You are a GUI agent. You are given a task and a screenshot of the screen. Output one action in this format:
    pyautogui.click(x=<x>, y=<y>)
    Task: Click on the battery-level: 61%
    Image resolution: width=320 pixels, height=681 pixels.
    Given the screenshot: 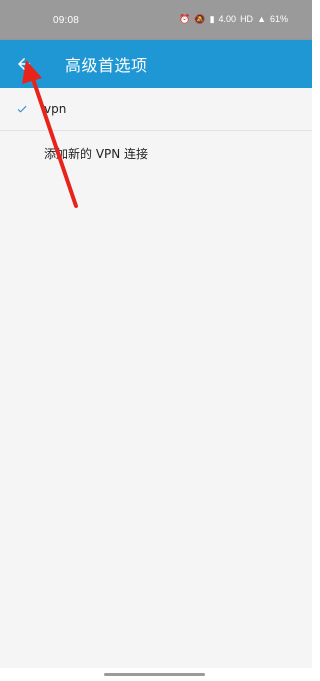 What is the action you would take?
    pyautogui.click(x=278, y=19)
    